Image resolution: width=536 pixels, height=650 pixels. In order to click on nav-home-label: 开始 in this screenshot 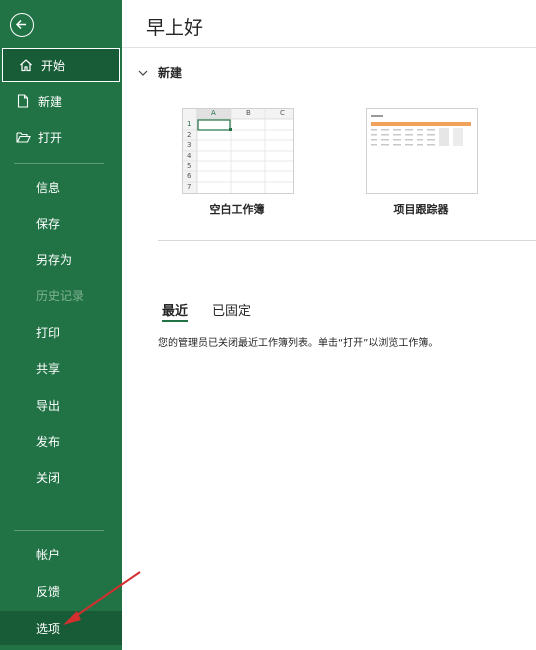, I will do `click(53, 65)`.